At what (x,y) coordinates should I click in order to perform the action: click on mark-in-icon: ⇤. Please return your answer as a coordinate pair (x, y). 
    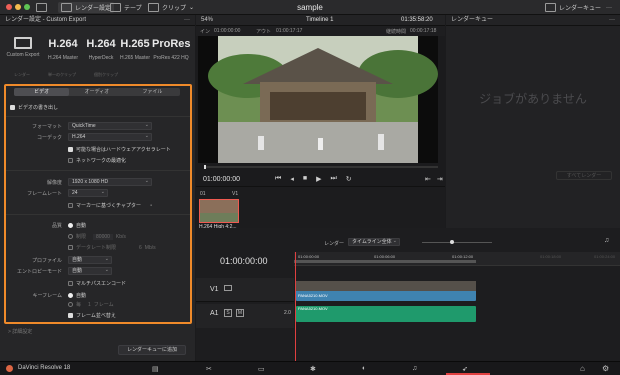
    Looking at the image, I should click on (428, 179).